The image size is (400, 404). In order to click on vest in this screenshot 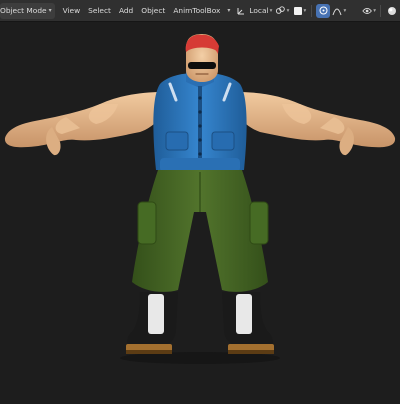, I will do `click(200, 121)`.